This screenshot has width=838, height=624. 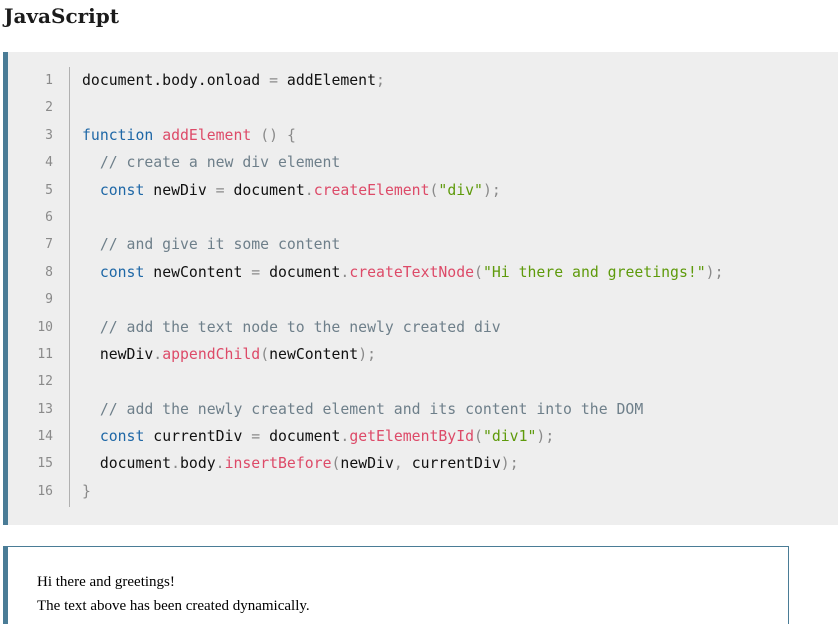 What do you see at coordinates (211, 354) in the screenshot?
I see `code-token: appendChild` at bounding box center [211, 354].